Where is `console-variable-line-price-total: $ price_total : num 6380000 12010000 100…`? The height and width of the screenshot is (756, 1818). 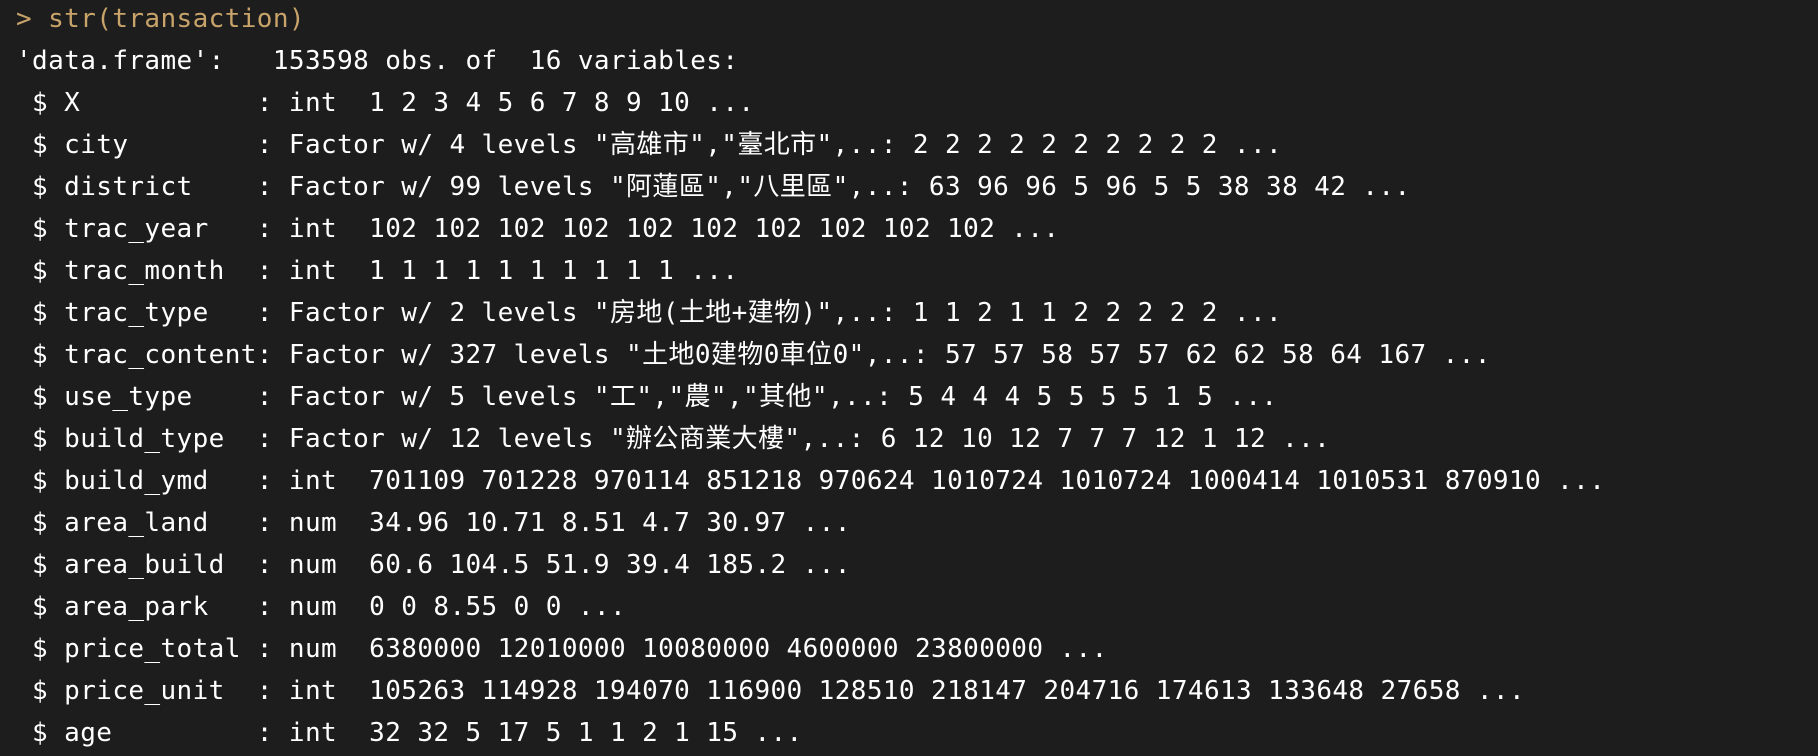
console-variable-line-price-total: $ price_total : num 6380000 12010000 100… is located at coordinates (562, 649).